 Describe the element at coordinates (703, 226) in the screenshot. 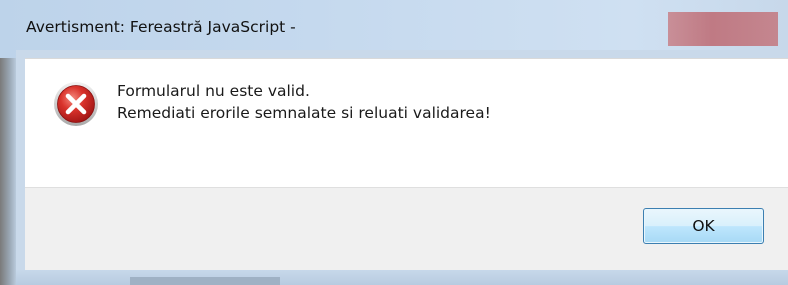

I see `ok-button: OK` at that location.